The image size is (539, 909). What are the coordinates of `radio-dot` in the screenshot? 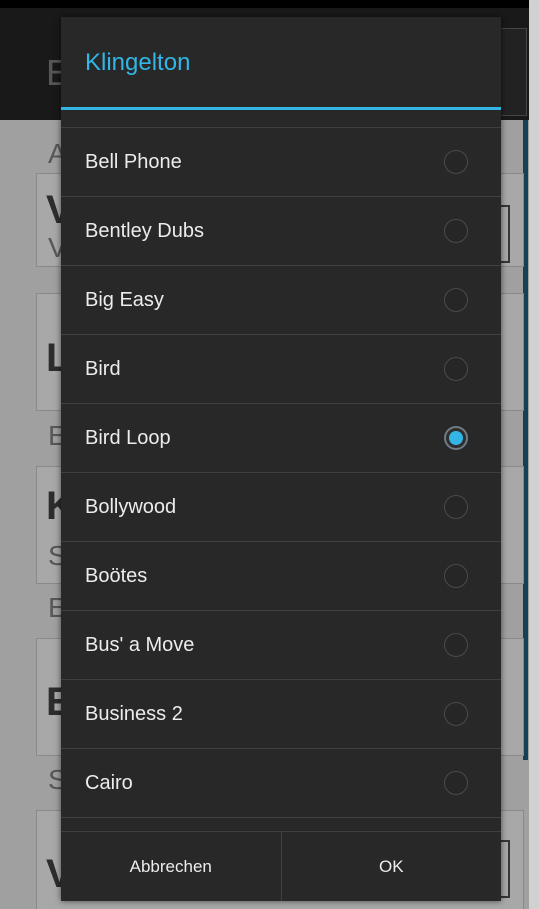 It's located at (456, 438).